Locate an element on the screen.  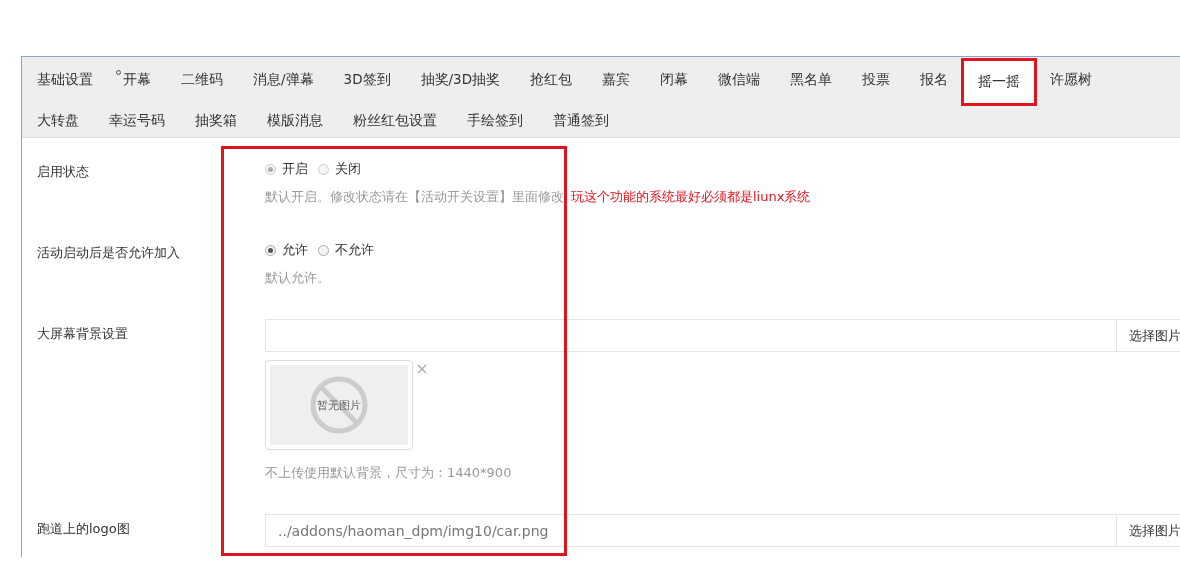
field-label: 活动启动后是否允许加入 is located at coordinates (108, 253).